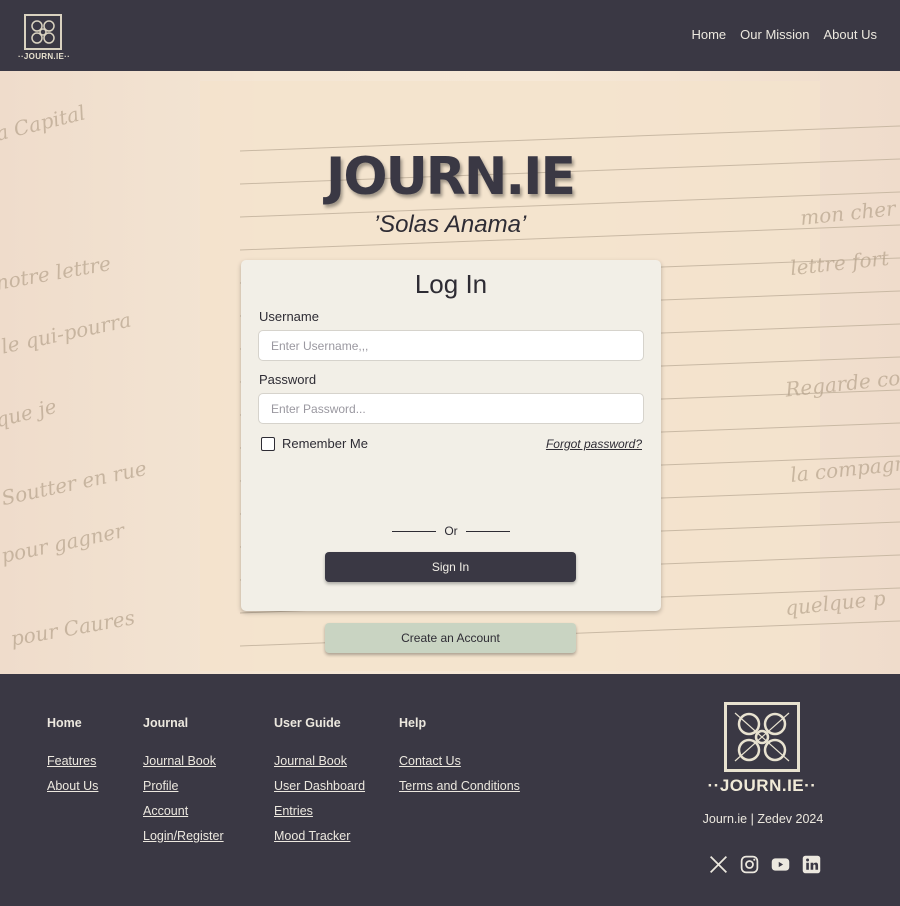  What do you see at coordinates (594, 444) in the screenshot?
I see `forgot-password-link: Forgot password?` at bounding box center [594, 444].